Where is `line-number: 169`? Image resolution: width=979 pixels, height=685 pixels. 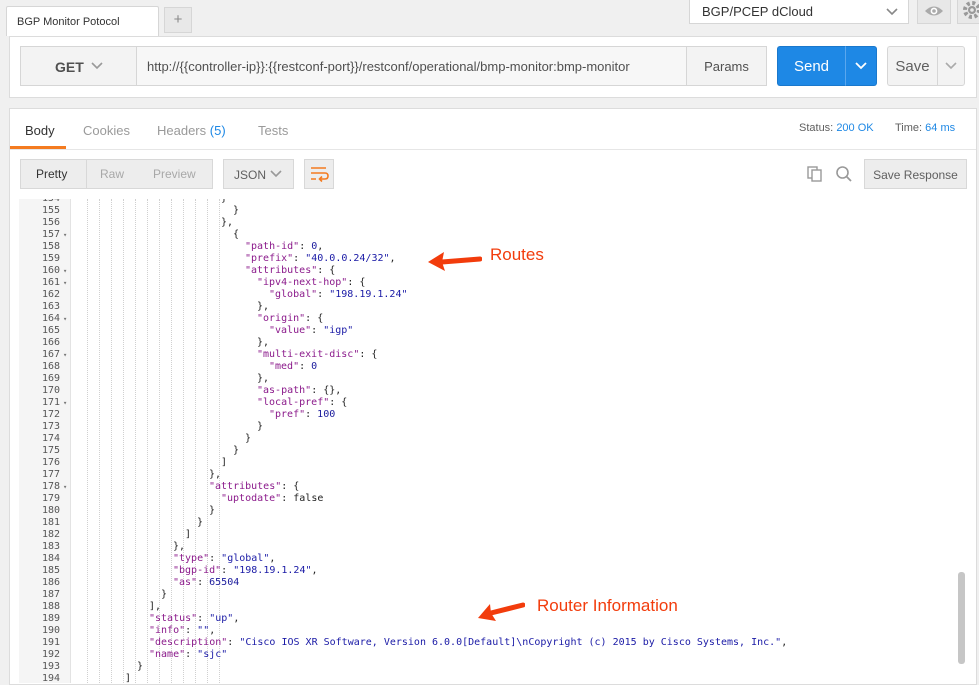 line-number: 169 is located at coordinates (50, 378).